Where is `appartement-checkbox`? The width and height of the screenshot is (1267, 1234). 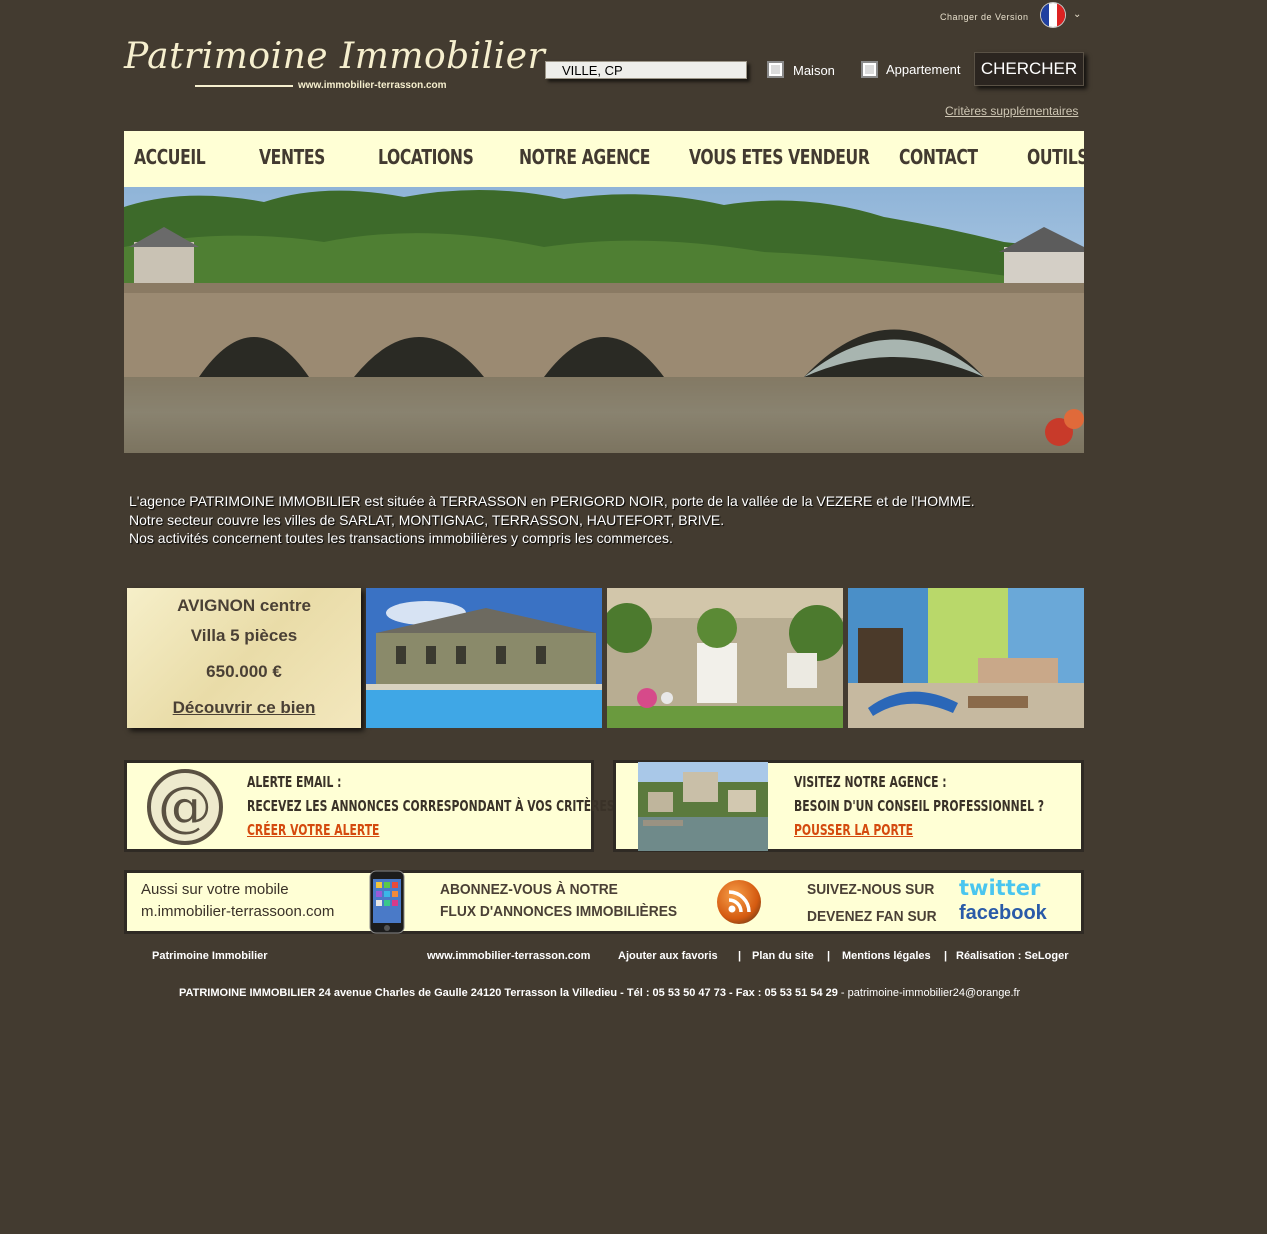
appartement-checkbox is located at coordinates (869, 69).